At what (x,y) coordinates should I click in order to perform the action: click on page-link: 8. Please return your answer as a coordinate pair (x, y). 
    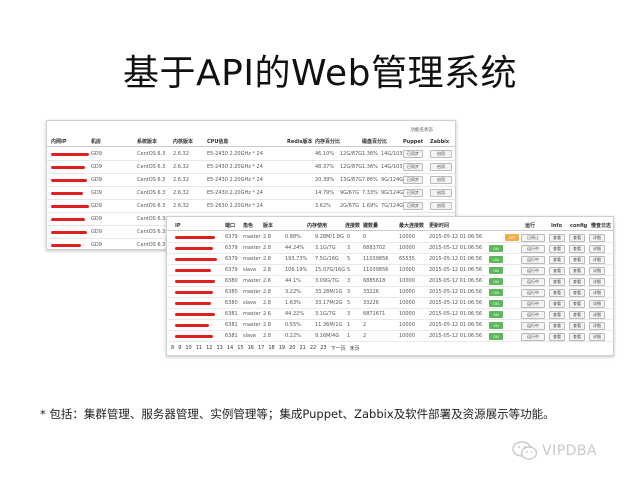
    Looking at the image, I should click on (172, 348).